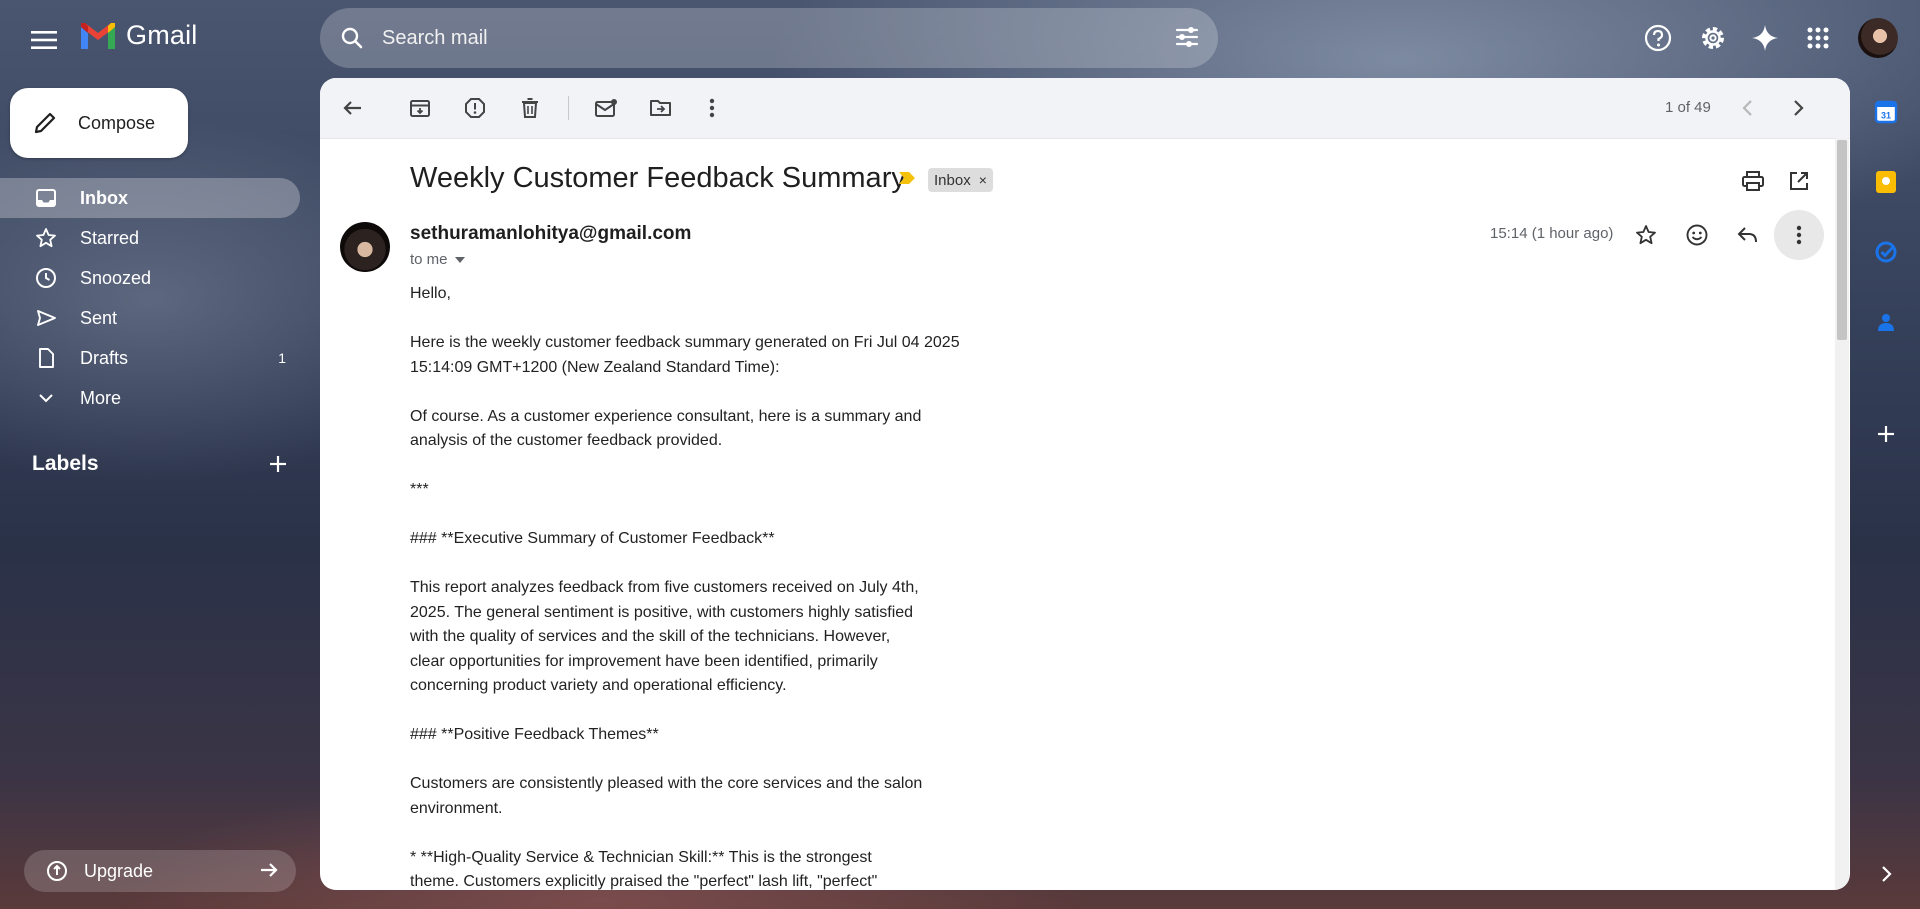  I want to click on body-paragraph: ### **Positive Feedback Themes**, so click(534, 734).